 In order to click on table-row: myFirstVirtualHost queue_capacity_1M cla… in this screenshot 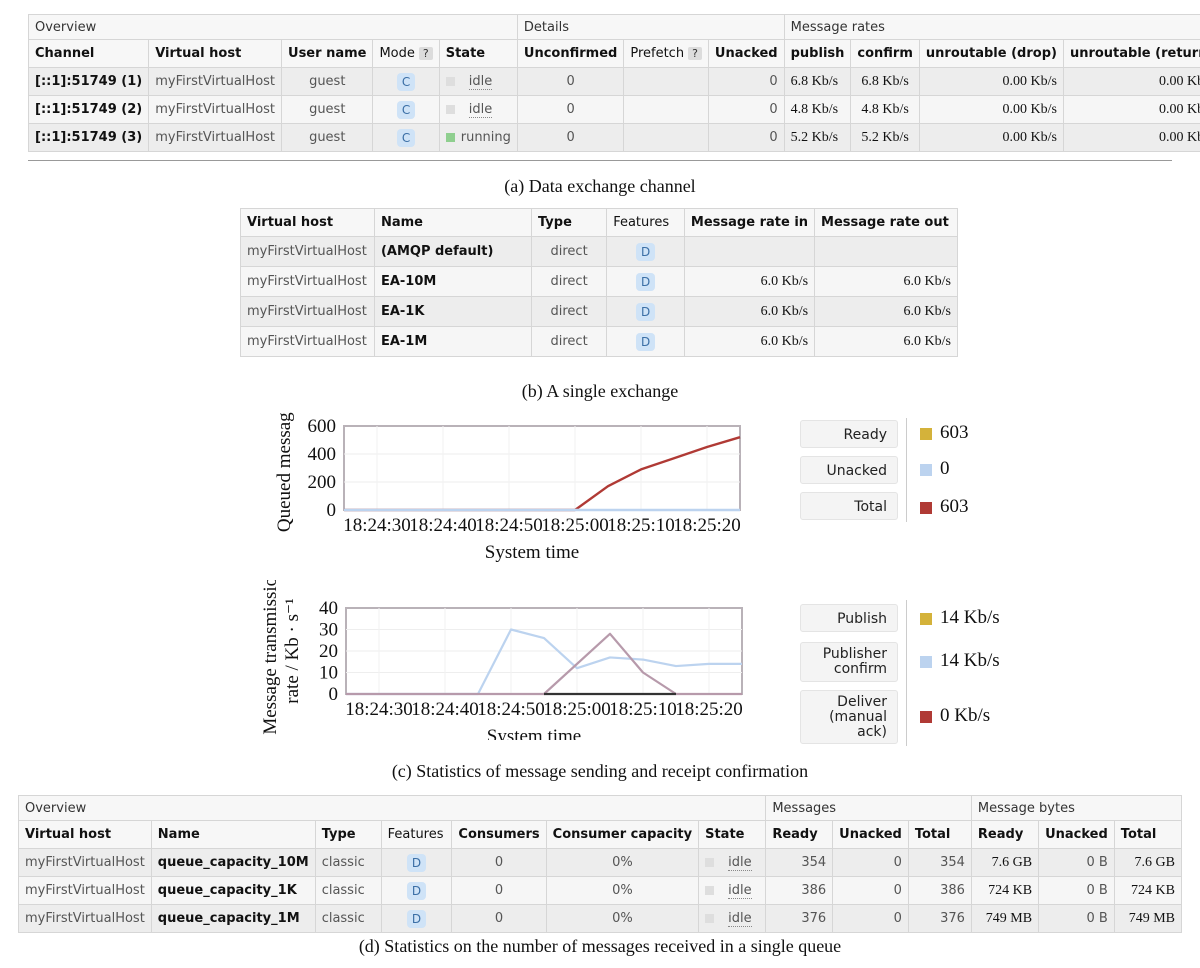, I will do `click(600, 918)`.